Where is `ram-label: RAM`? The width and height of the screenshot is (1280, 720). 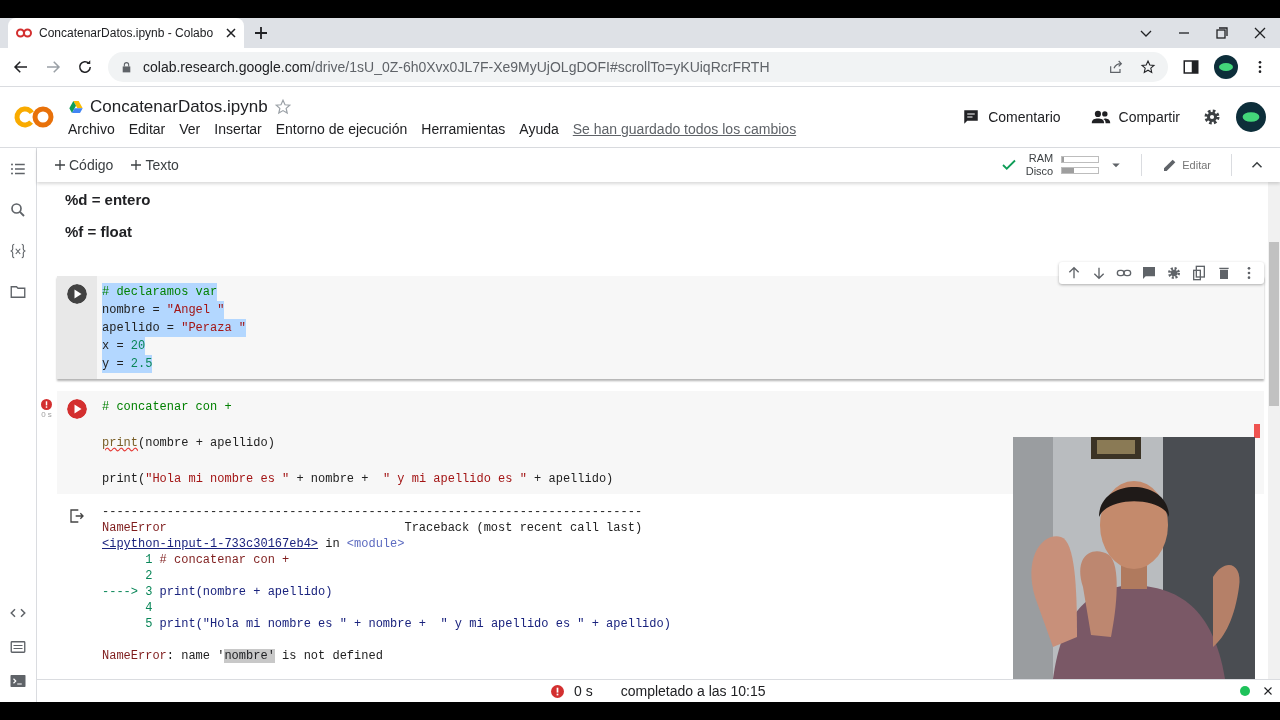
ram-label: RAM is located at coordinates (1041, 158).